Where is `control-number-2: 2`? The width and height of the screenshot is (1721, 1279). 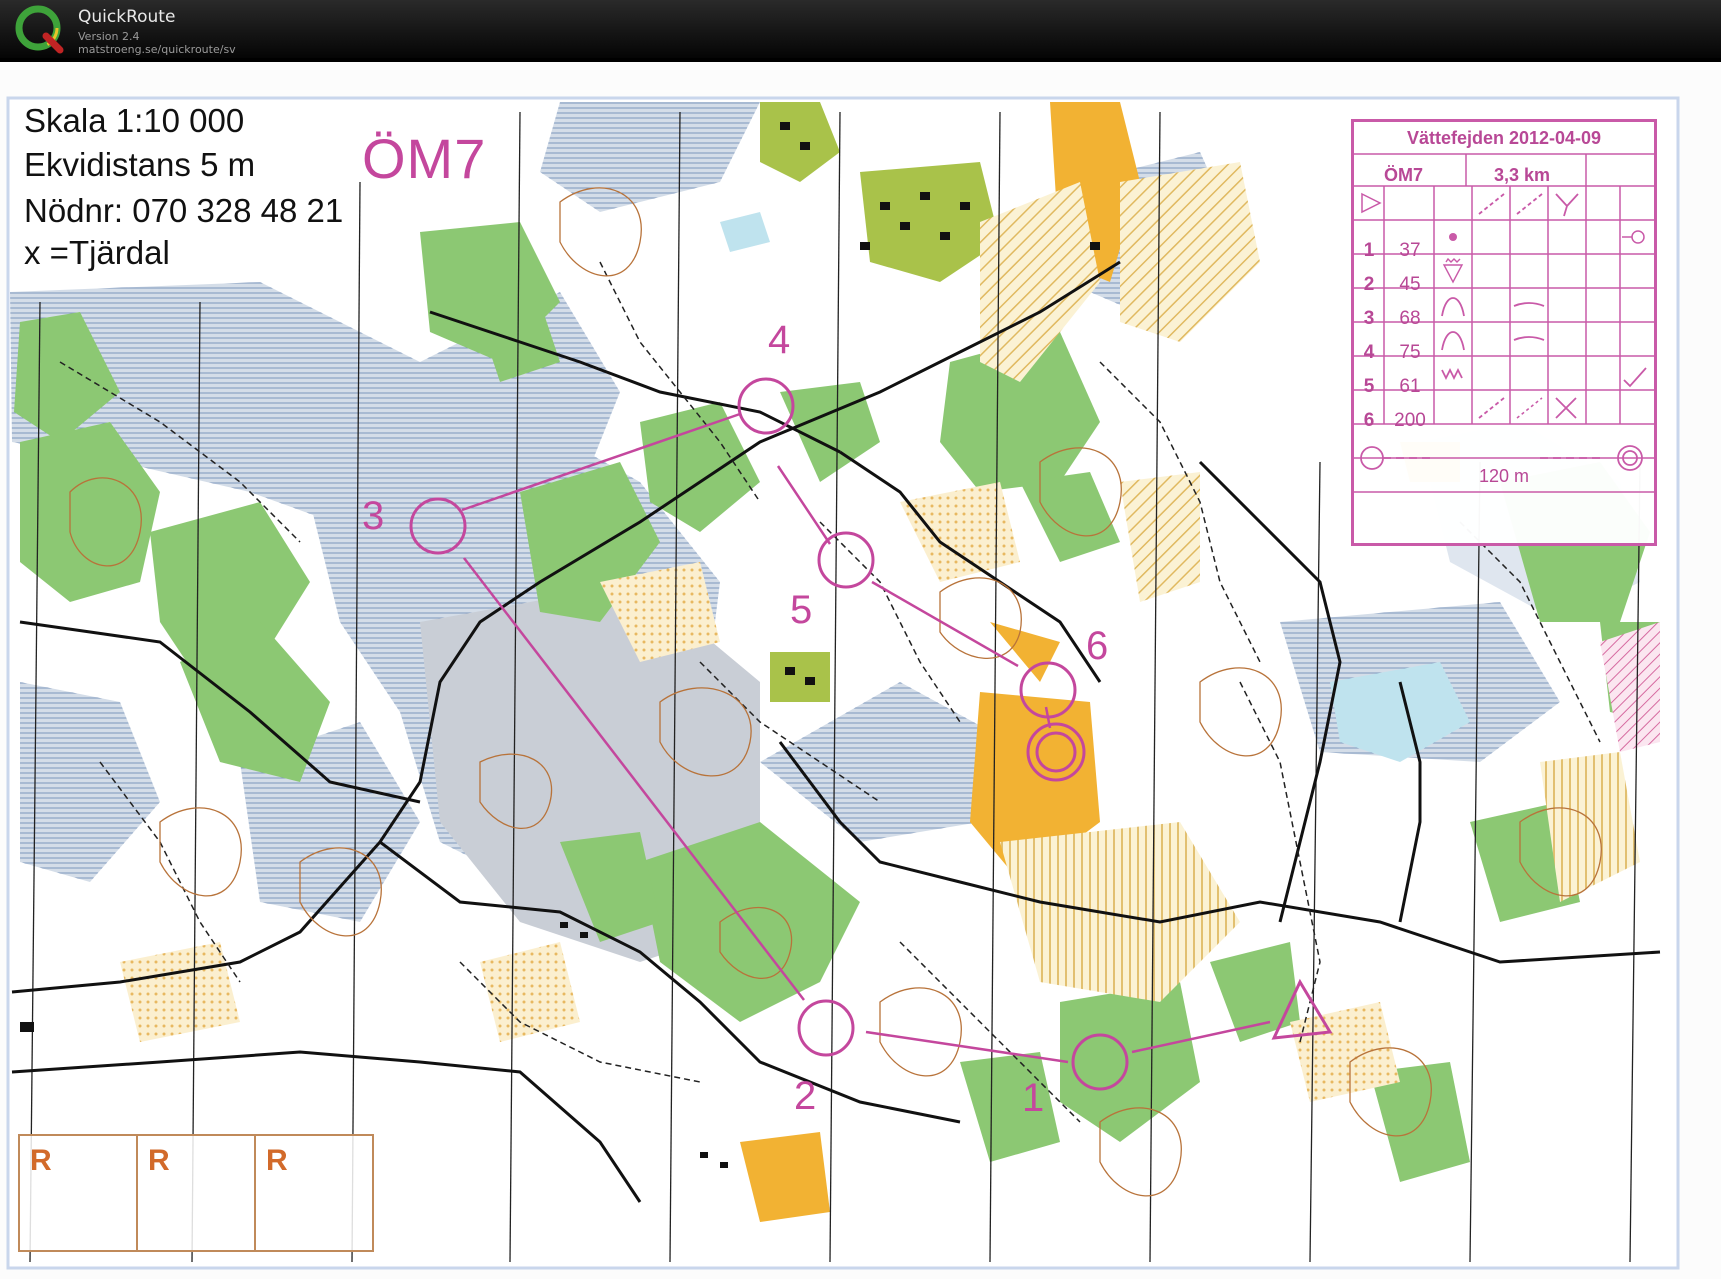 control-number-2: 2 is located at coordinates (805, 1096).